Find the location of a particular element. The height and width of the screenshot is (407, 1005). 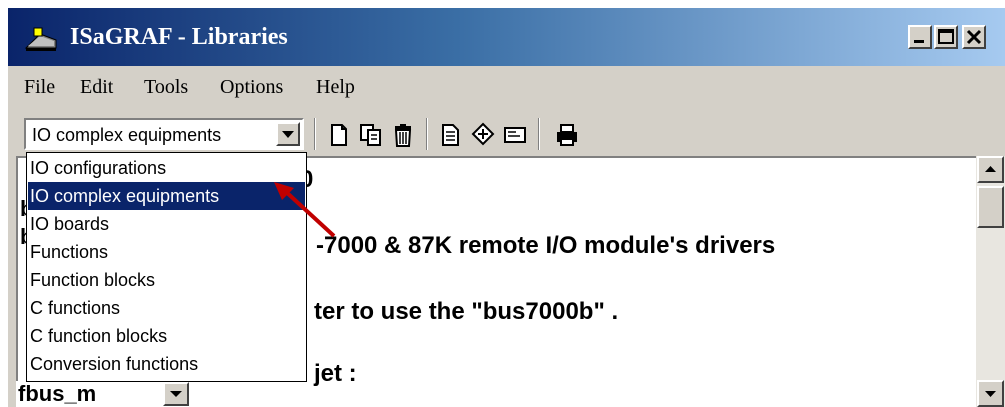

title-bar: ISaGRAF - Libraries is located at coordinates (506, 37).